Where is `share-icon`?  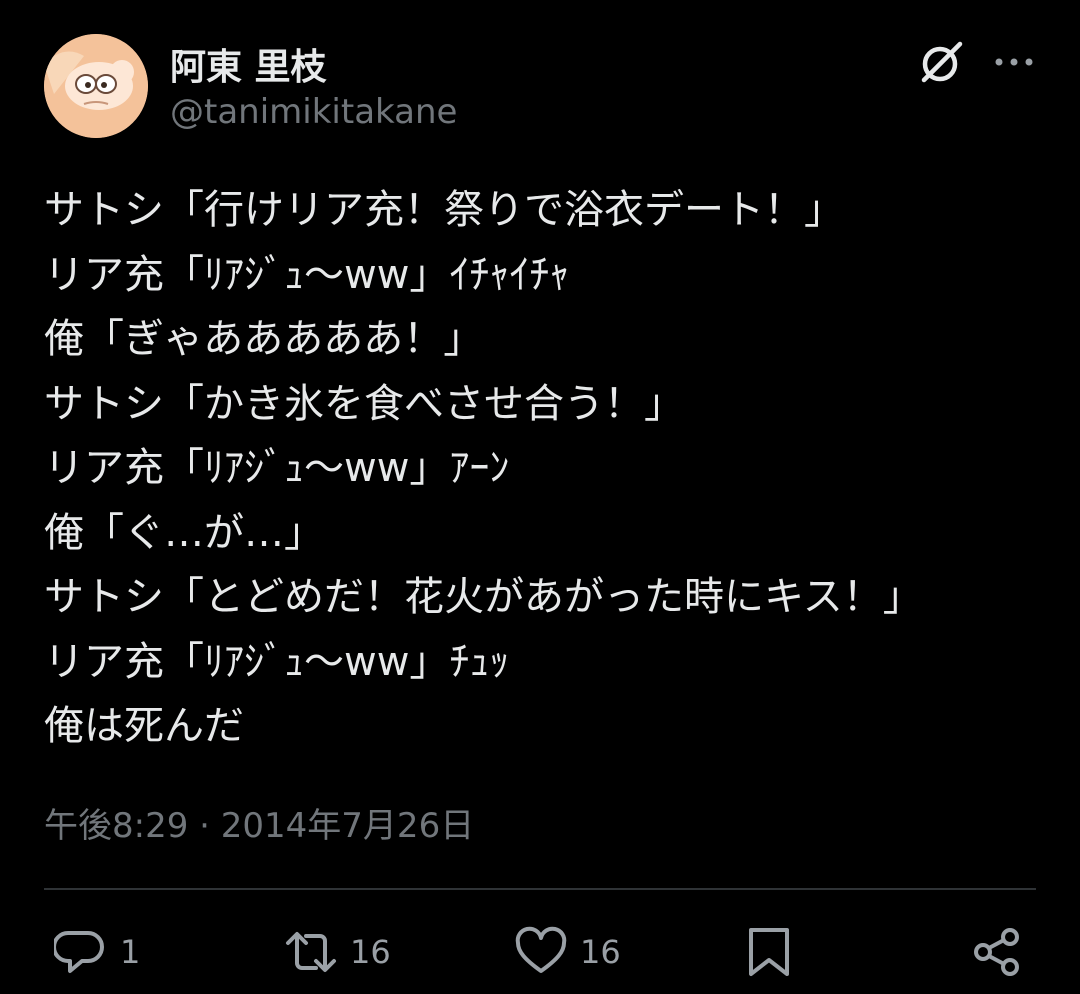 share-icon is located at coordinates (996, 952).